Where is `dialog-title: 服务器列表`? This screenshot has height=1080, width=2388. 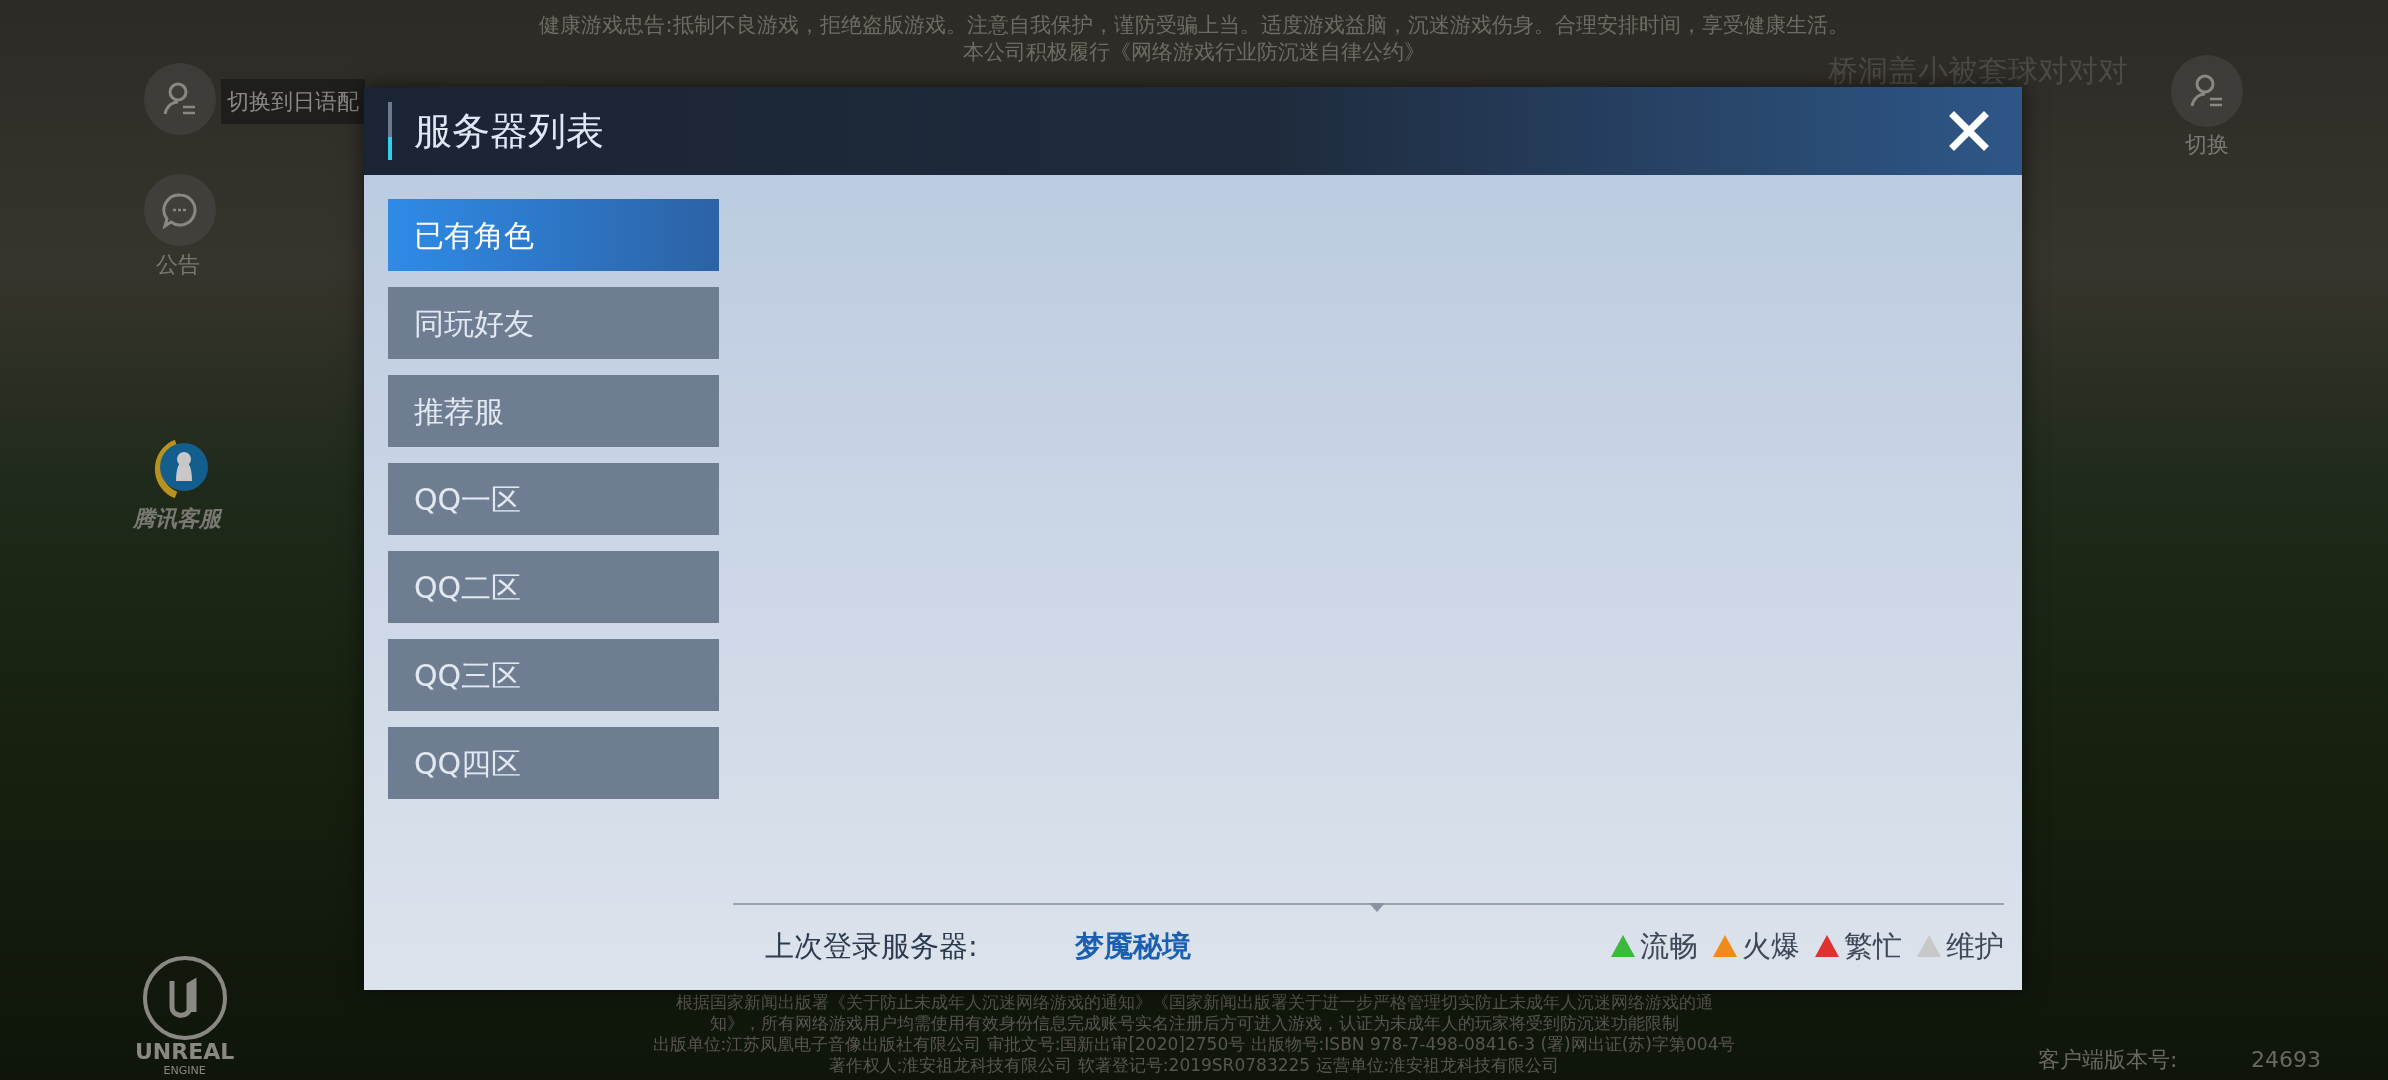
dialog-title: 服务器列表 is located at coordinates (509, 131).